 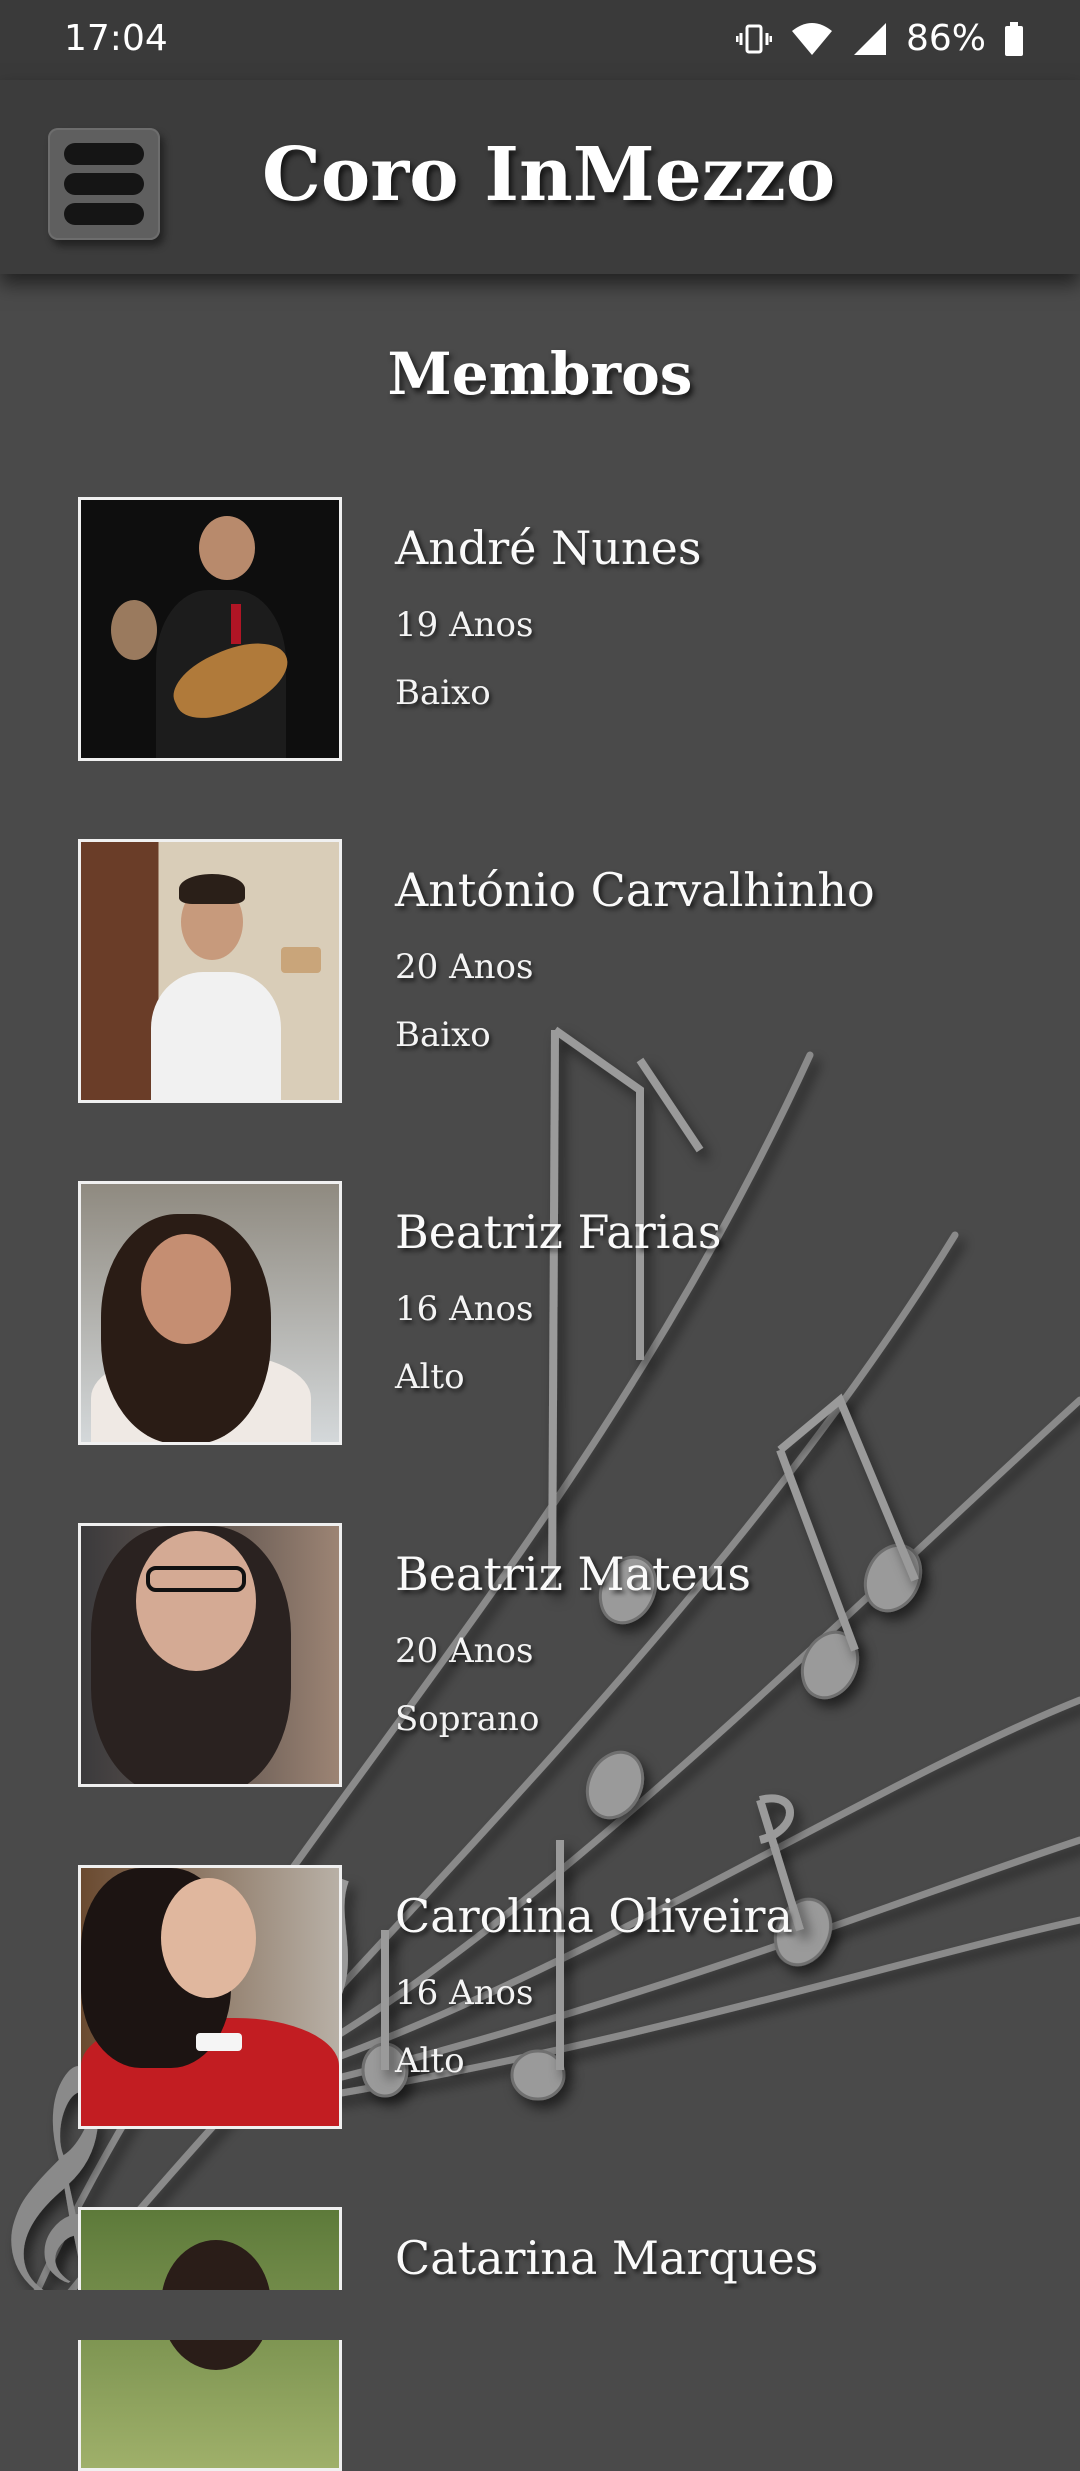 I want to click on member-name: Catarina Marques, so click(x=607, y=2258).